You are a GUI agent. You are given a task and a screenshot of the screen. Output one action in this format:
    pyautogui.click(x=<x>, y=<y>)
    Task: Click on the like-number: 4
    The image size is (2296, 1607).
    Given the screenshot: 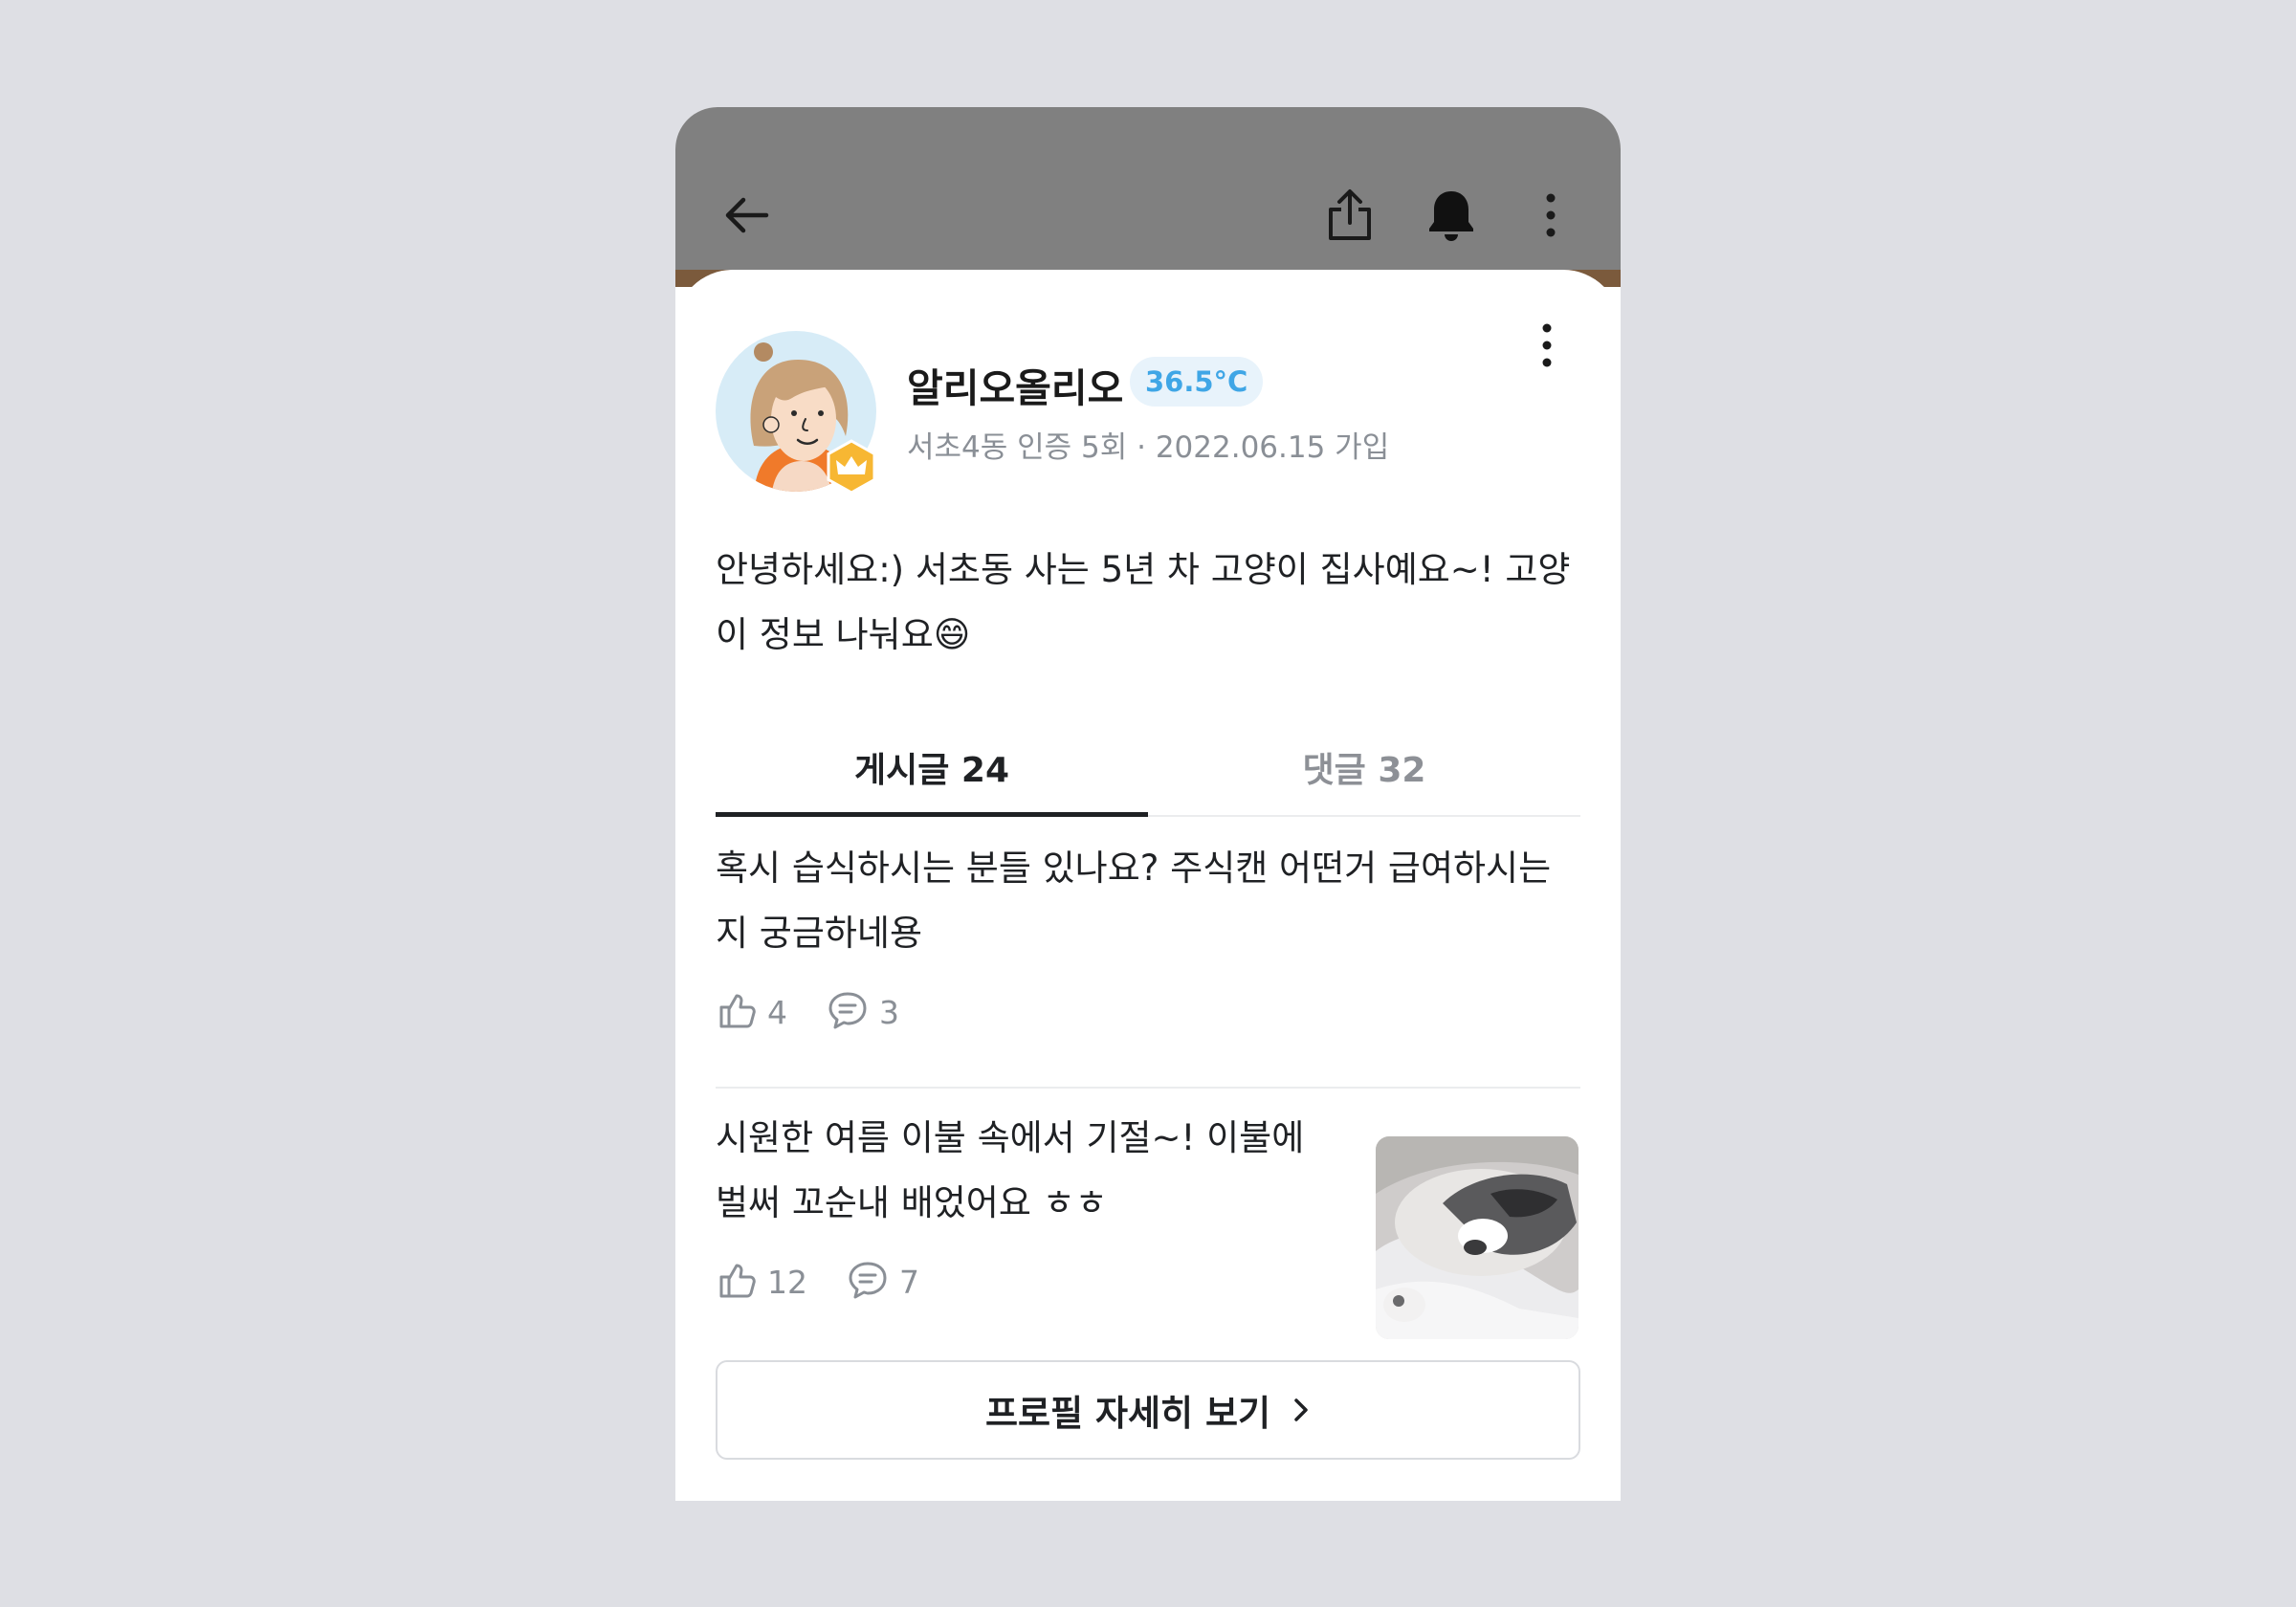 What is the action you would take?
    pyautogui.click(x=777, y=1012)
    